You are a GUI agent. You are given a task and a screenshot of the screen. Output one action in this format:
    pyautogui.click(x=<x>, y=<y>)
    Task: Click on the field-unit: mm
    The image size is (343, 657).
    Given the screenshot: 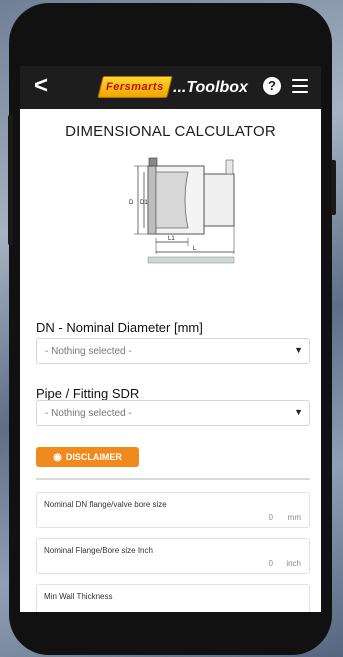 What is the action you would take?
    pyautogui.click(x=294, y=517)
    